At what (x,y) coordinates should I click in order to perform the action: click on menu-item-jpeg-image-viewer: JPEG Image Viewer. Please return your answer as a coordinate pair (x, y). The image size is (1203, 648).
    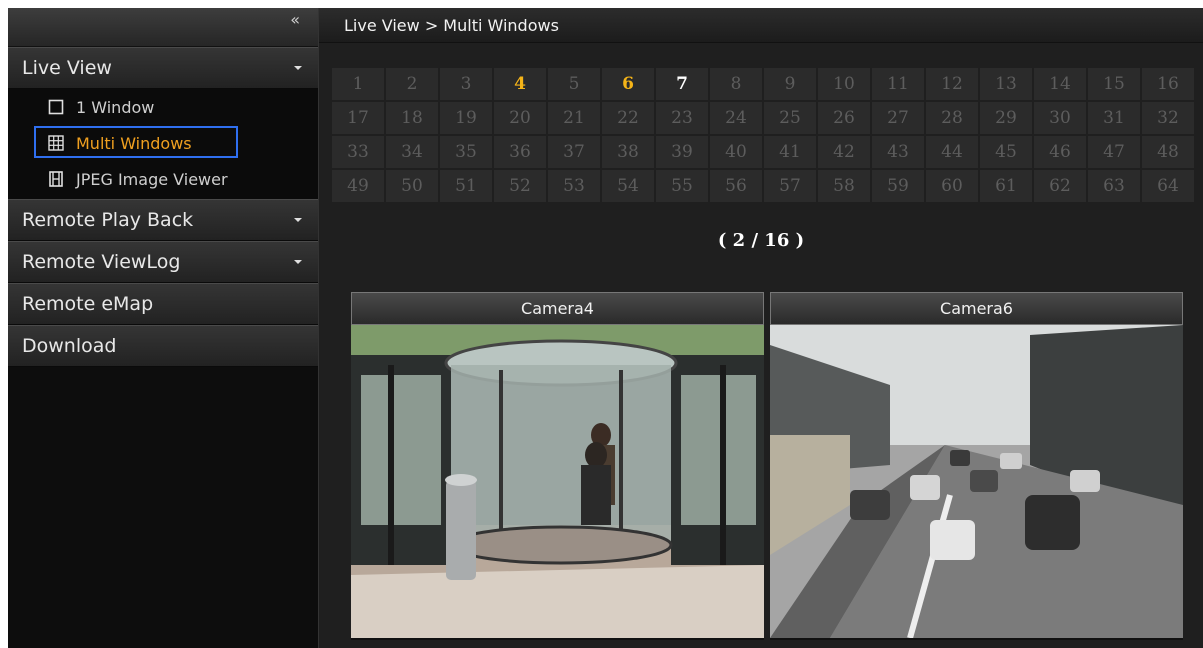
    Looking at the image, I should click on (163, 179).